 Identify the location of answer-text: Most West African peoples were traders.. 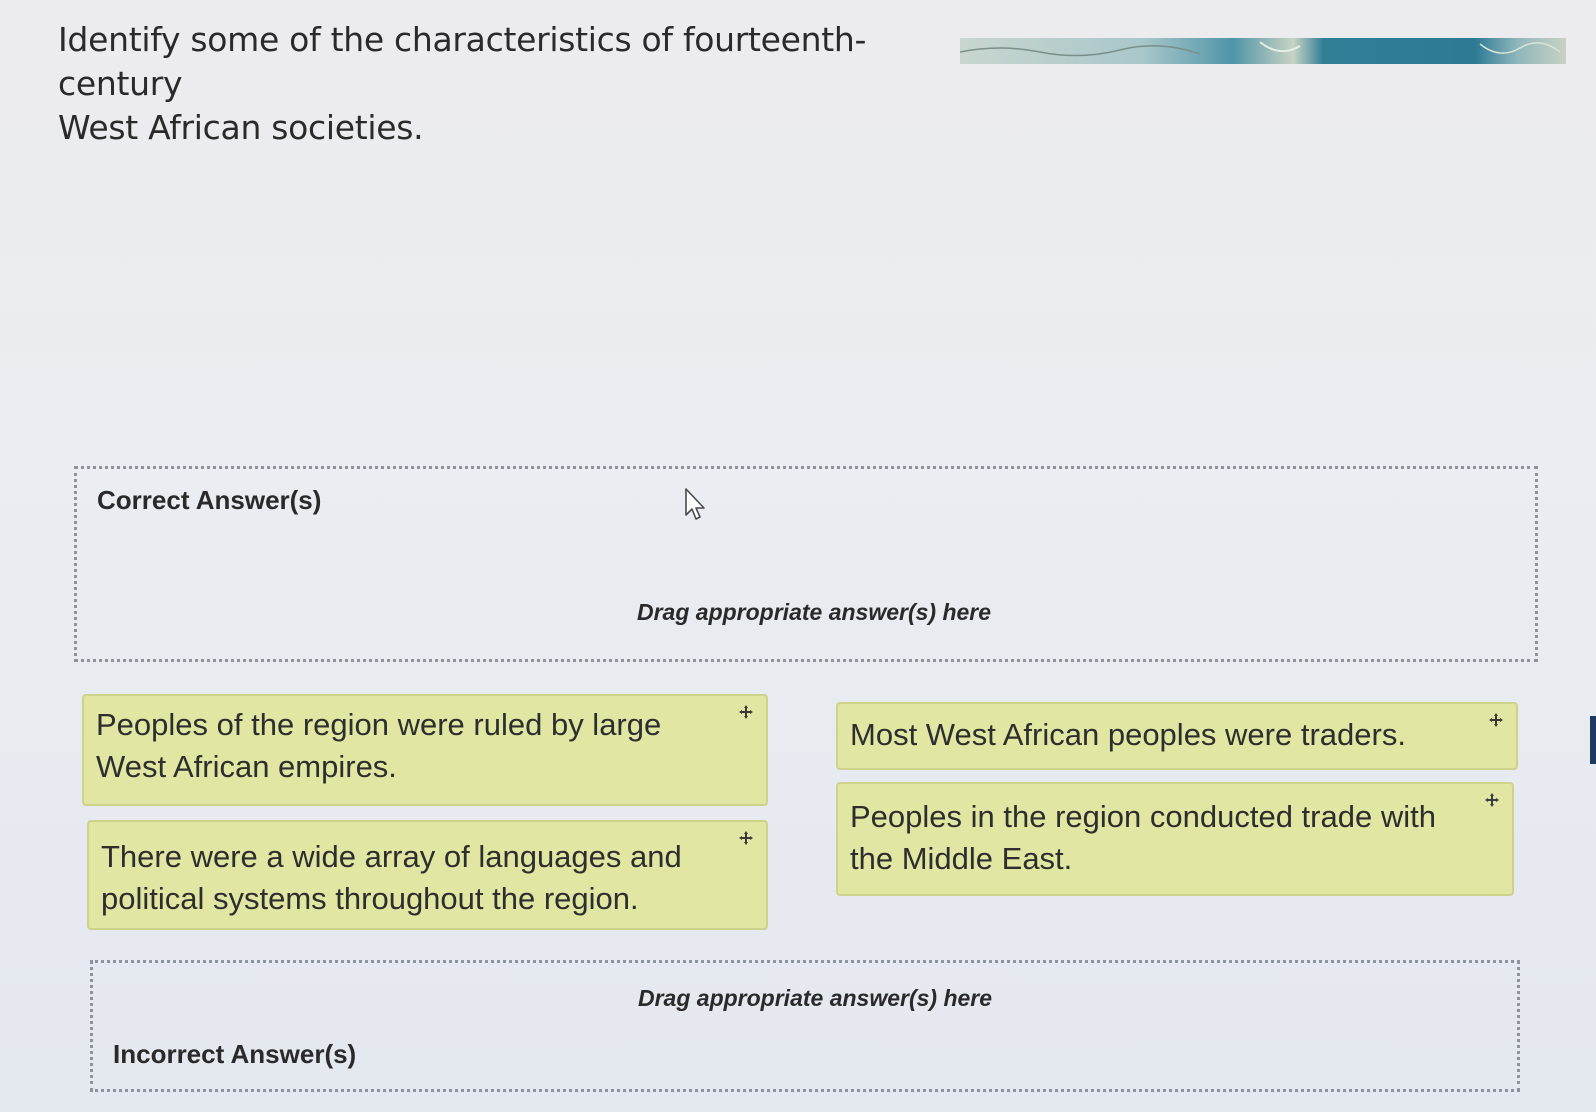
(1128, 734).